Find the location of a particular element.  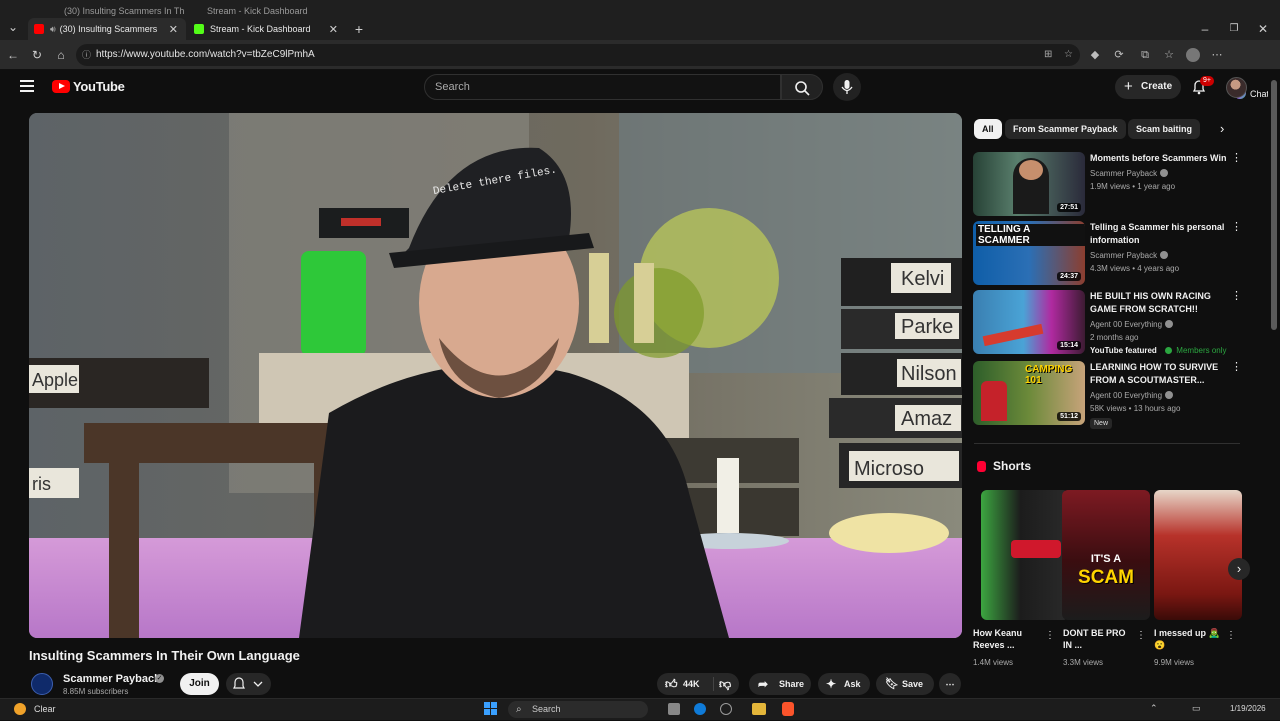

site-info-icon: ⓘ is located at coordinates (86, 55).